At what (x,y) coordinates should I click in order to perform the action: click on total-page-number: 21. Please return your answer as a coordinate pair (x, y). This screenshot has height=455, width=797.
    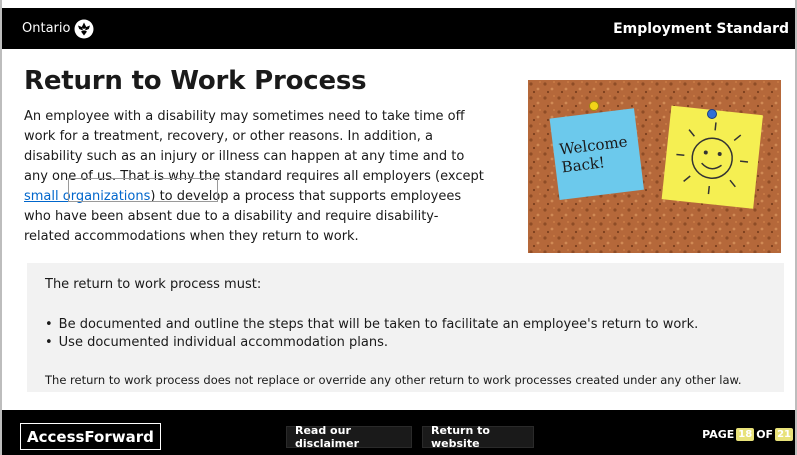
    Looking at the image, I should click on (784, 434).